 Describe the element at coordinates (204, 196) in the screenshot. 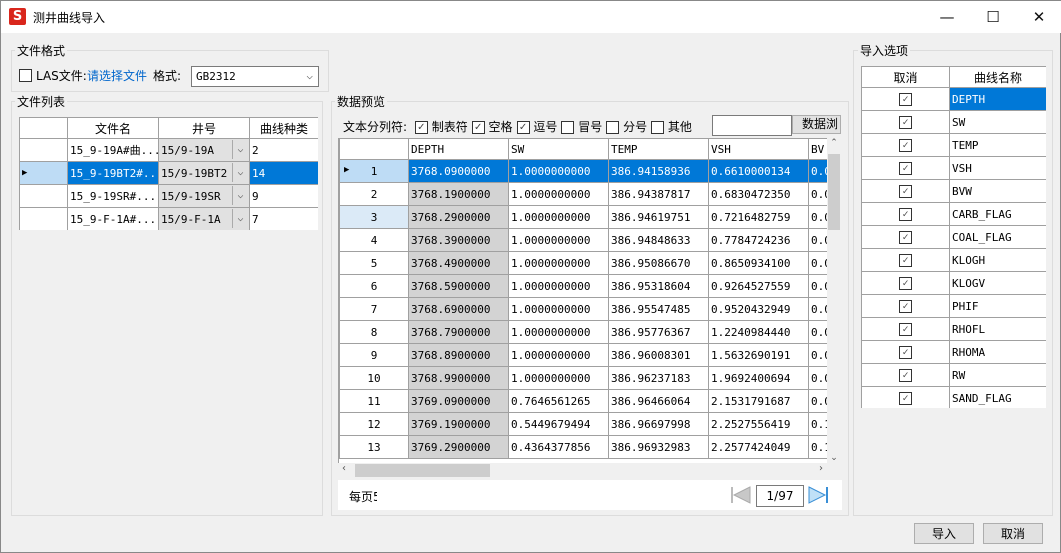

I see `well-select: 15/9-19SR ⌵` at that location.